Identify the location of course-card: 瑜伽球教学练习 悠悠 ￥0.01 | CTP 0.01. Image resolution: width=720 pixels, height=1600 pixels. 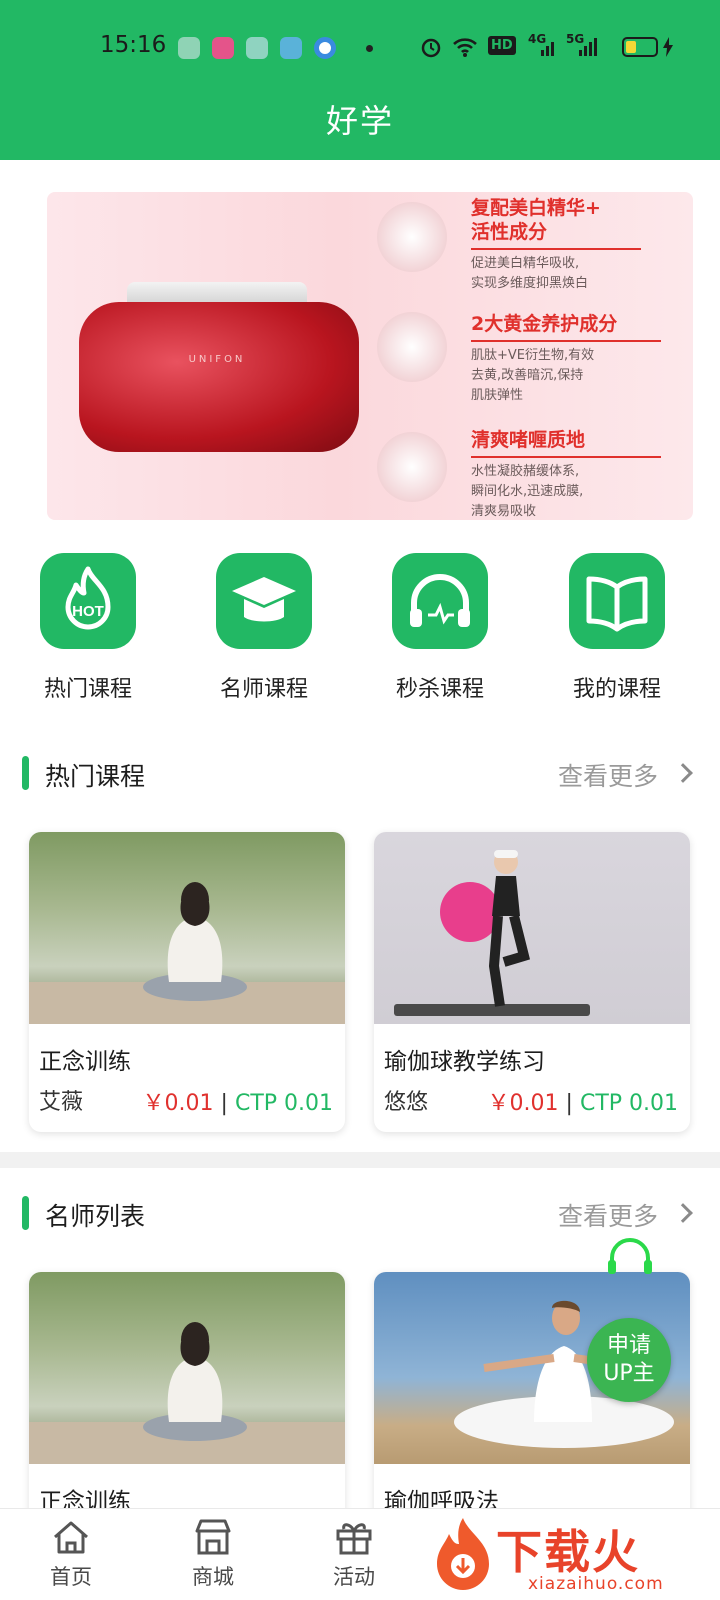
(532, 982).